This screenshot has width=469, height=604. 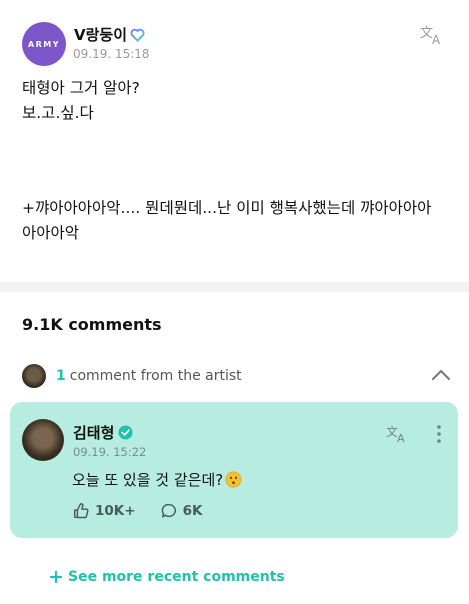 What do you see at coordinates (155, 376) in the screenshot?
I see `artist-comment-text: comment from the artist` at bounding box center [155, 376].